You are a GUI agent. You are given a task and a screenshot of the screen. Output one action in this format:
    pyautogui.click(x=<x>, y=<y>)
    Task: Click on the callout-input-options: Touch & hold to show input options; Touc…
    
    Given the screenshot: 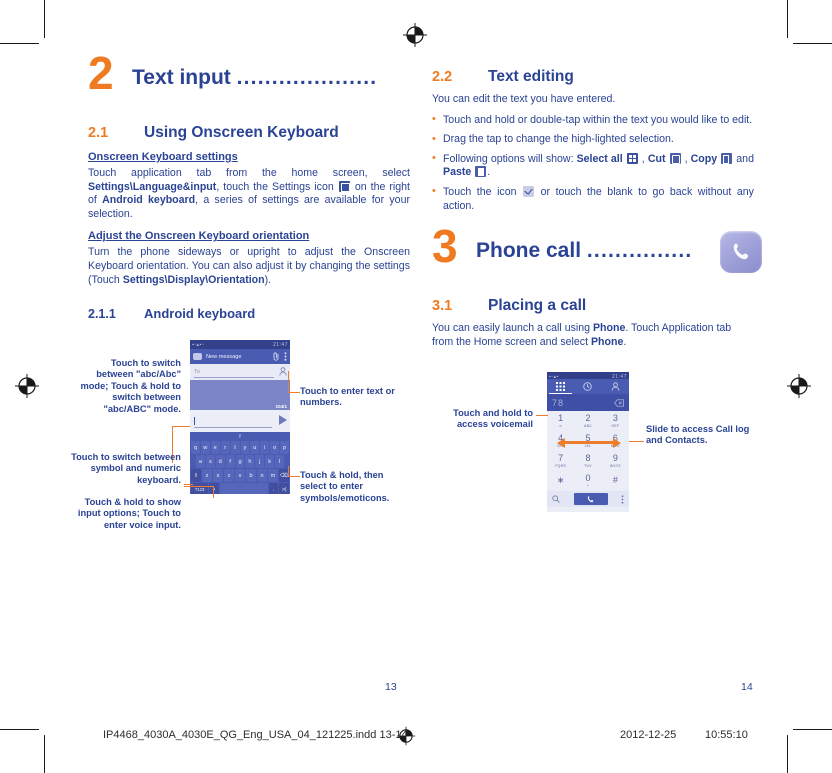 What is the action you would take?
    pyautogui.click(x=129, y=513)
    